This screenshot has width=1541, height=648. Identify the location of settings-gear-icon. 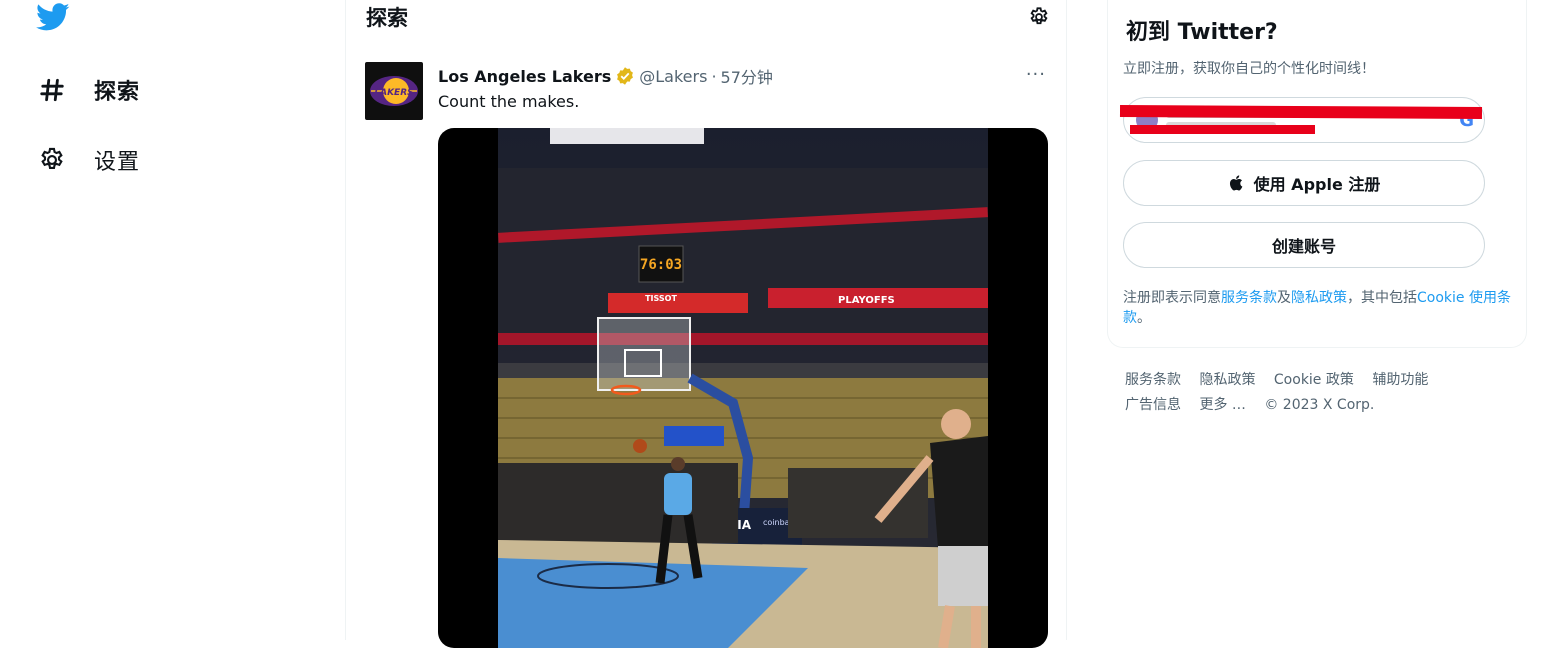
(1039, 17).